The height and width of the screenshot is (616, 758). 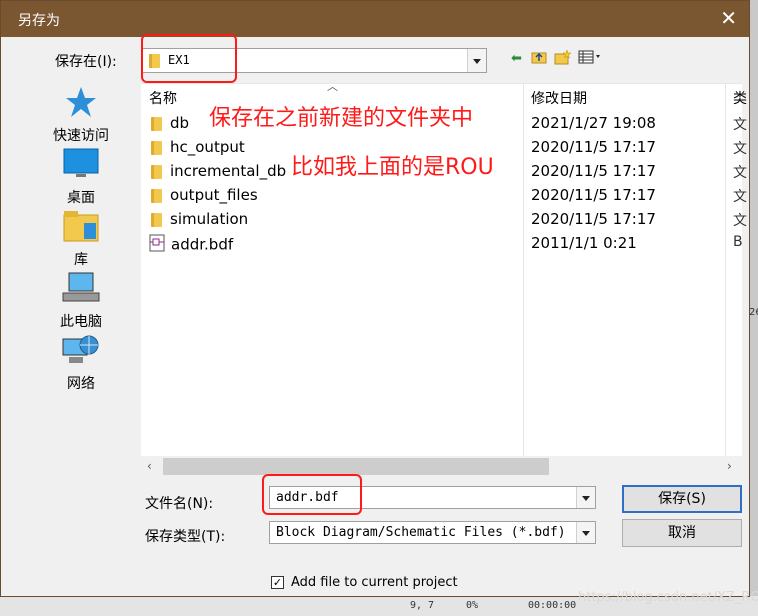 I want to click on place-label: 此电脑, so click(x=81, y=322).